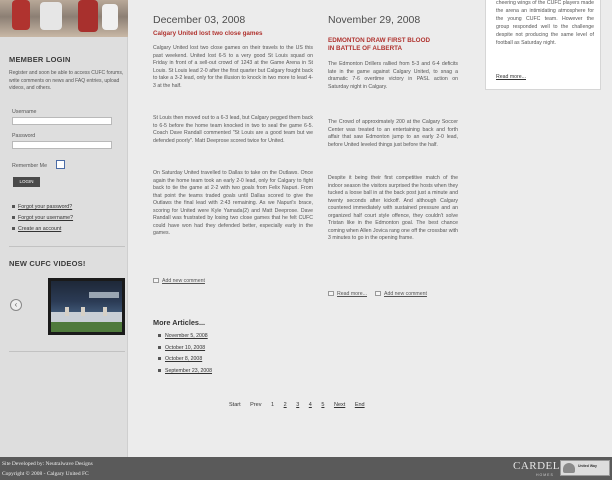 This screenshot has height=480, width=612. What do you see at coordinates (183, 336) in the screenshot?
I see `more-article-link: November 5, 2008` at bounding box center [183, 336].